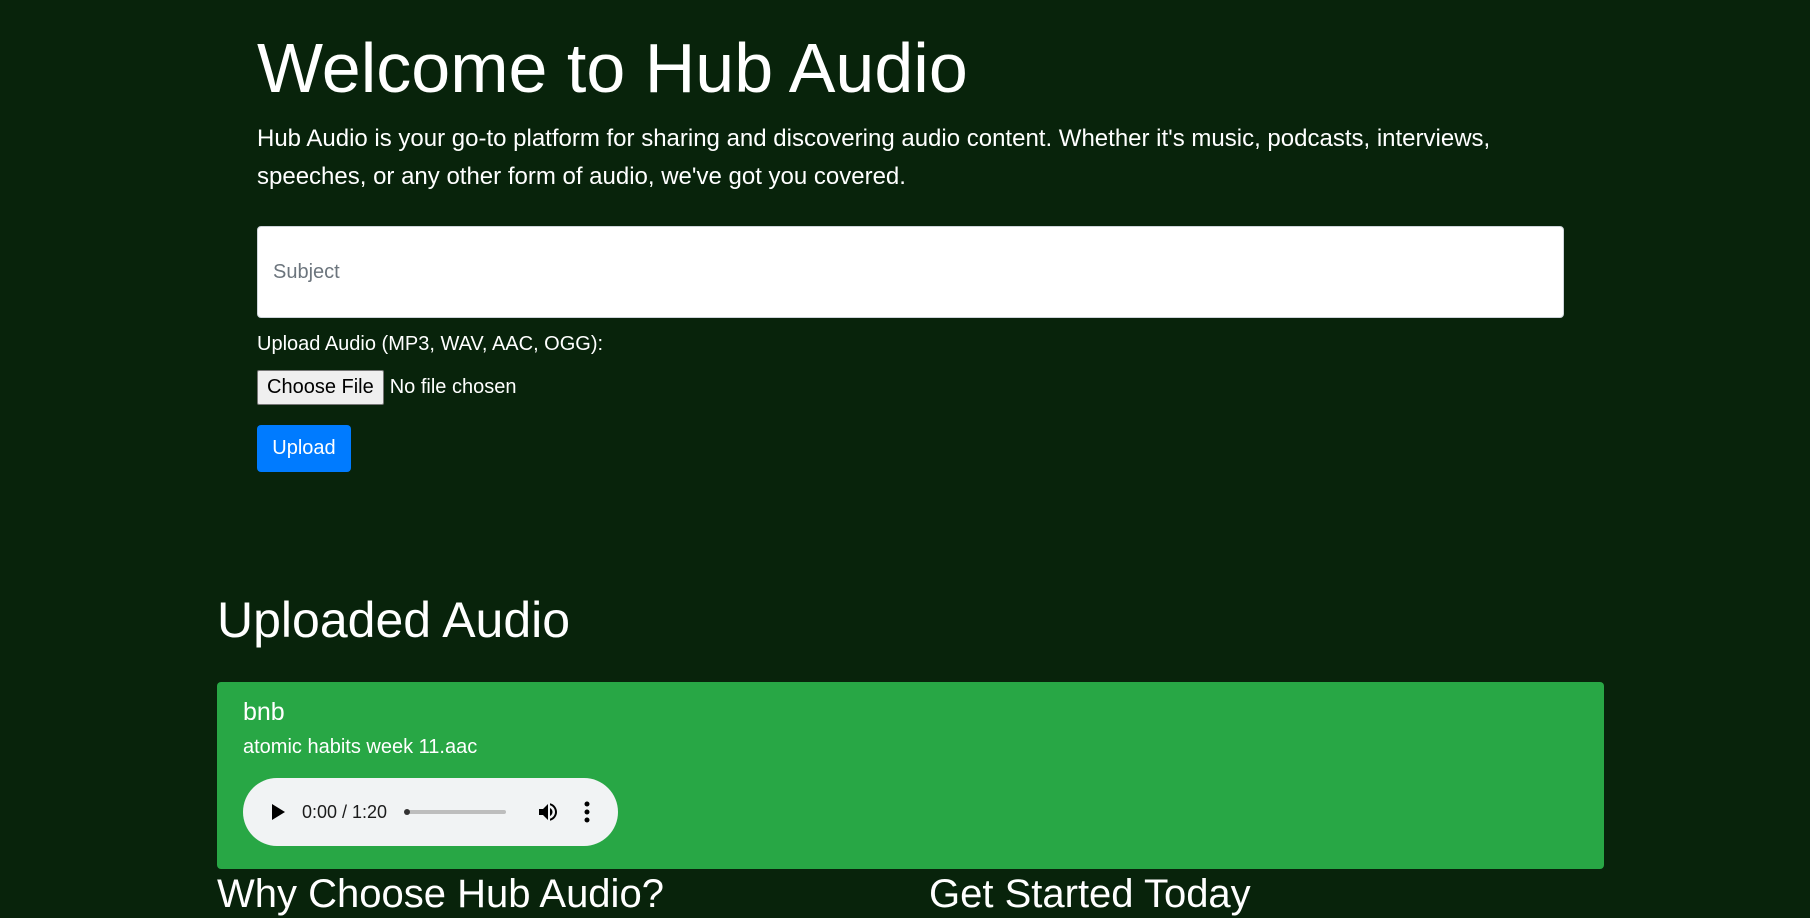 This screenshot has height=918, width=1810. I want to click on audio-subject: bnb, so click(264, 712).